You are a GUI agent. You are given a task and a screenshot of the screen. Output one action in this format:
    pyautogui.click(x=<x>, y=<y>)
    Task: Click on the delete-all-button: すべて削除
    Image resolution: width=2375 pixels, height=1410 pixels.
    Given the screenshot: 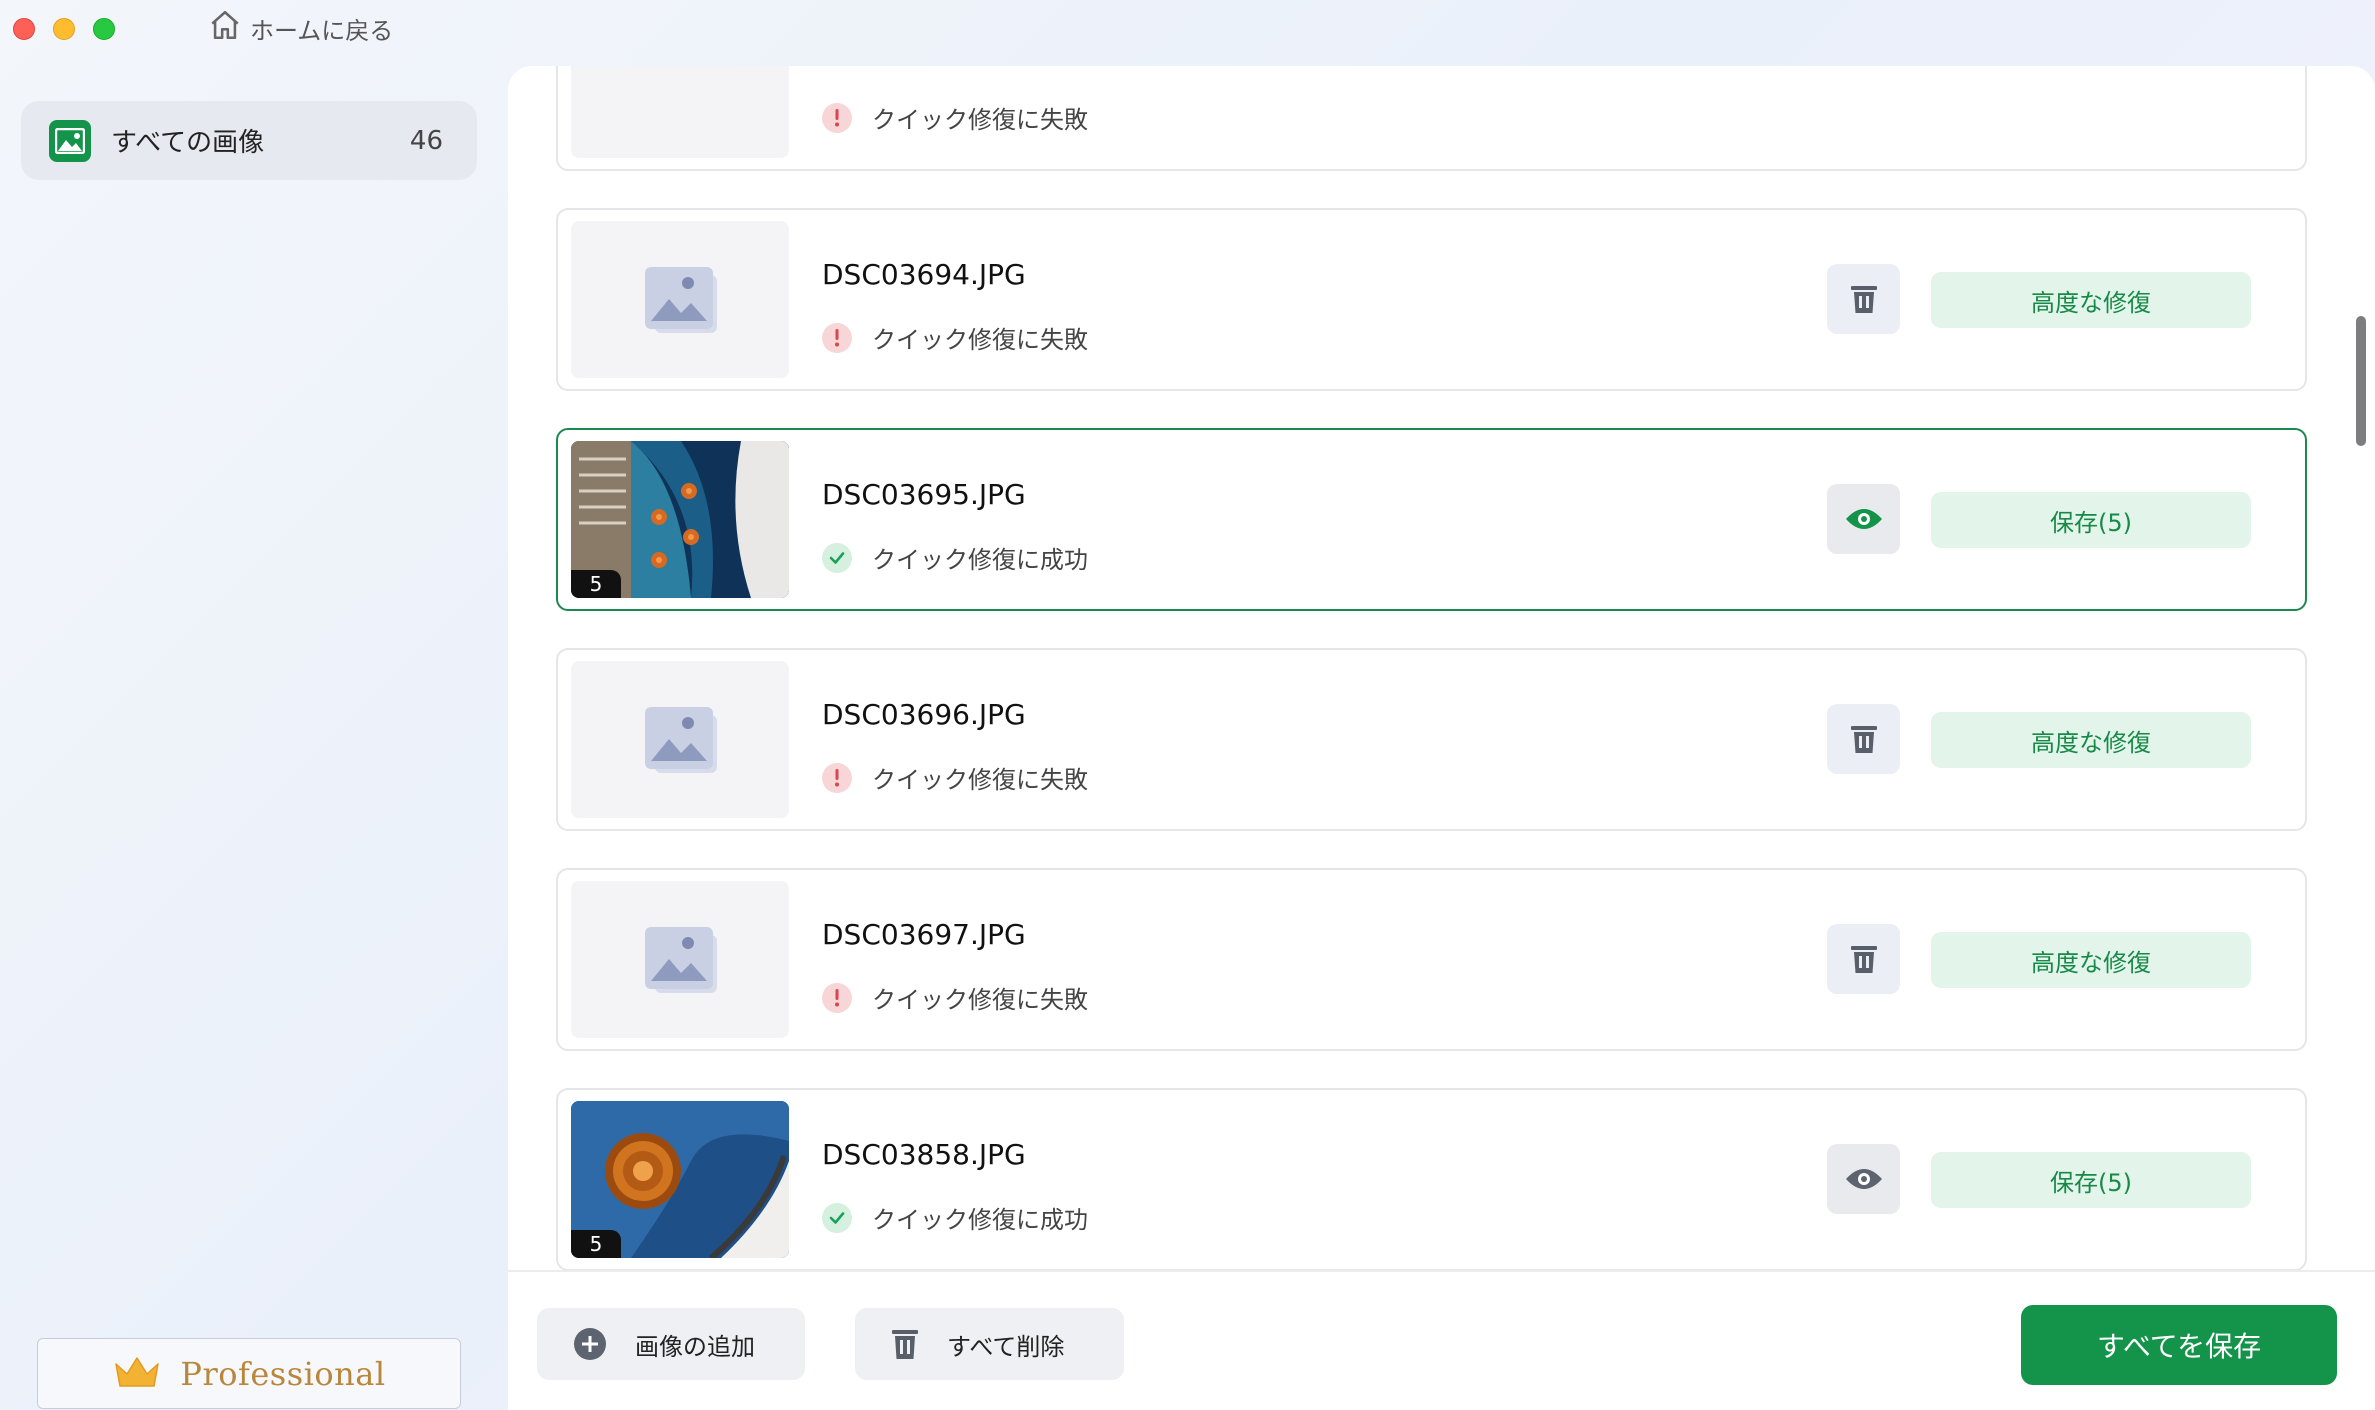 What is the action you would take?
    pyautogui.click(x=989, y=1344)
    